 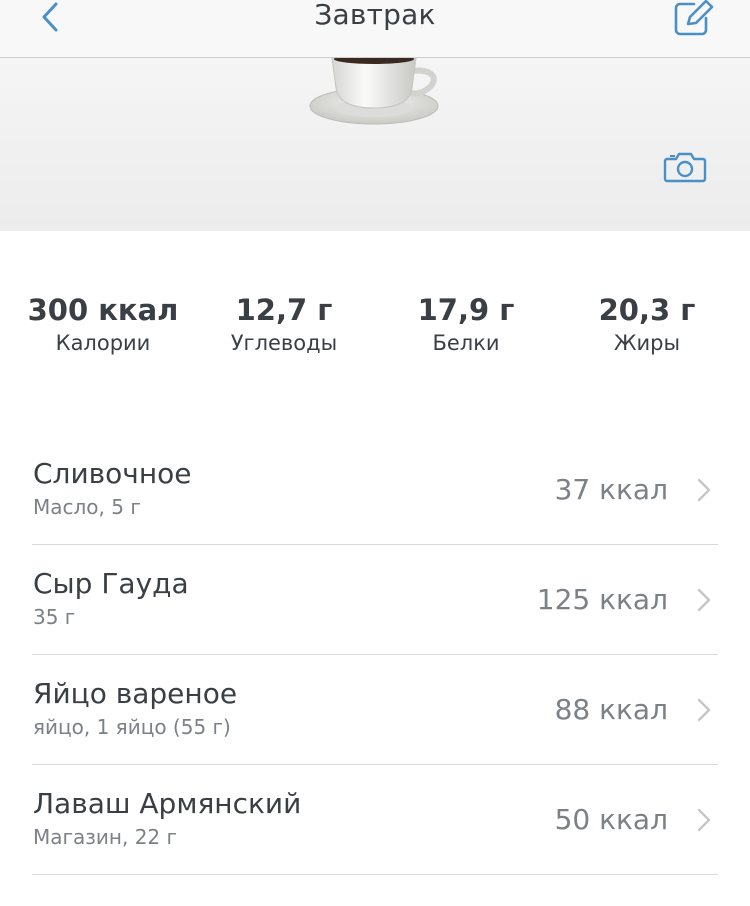 I want to click on navigation-bar: Завтрак, so click(x=375, y=29).